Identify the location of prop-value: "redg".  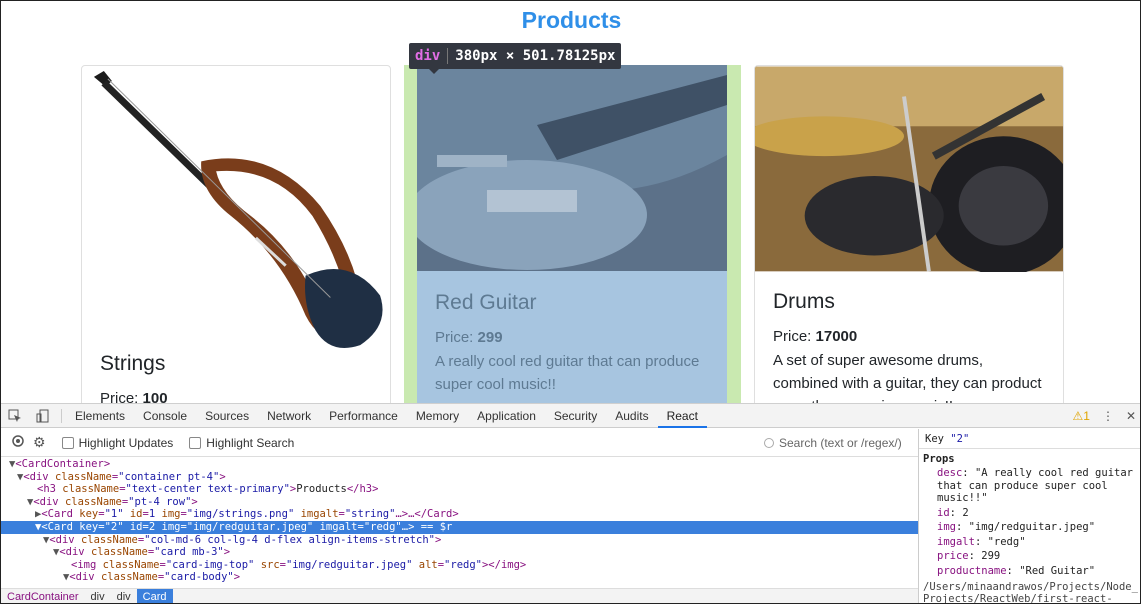
(1006, 541).